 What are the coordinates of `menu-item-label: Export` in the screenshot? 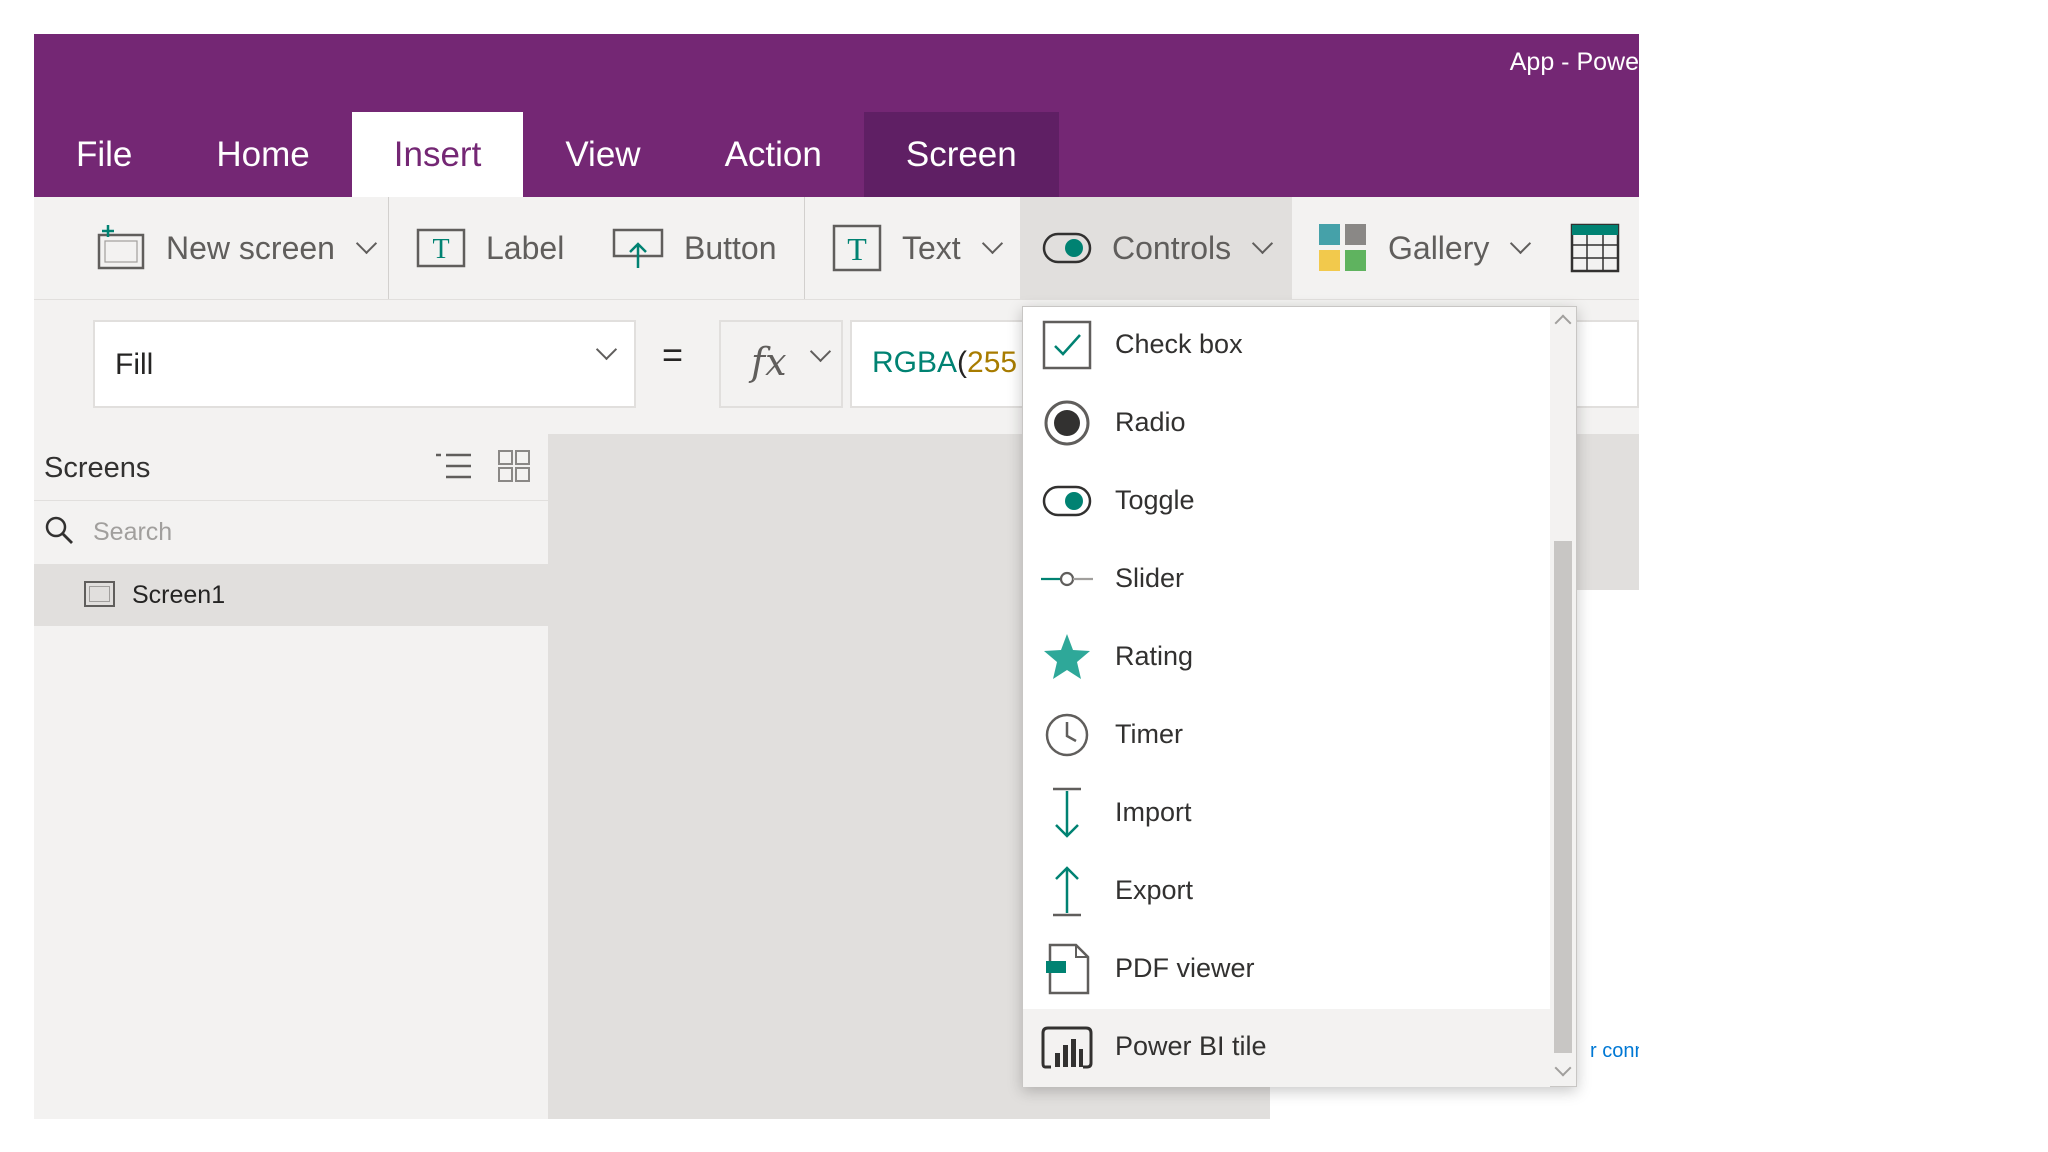 It's located at (1154, 890).